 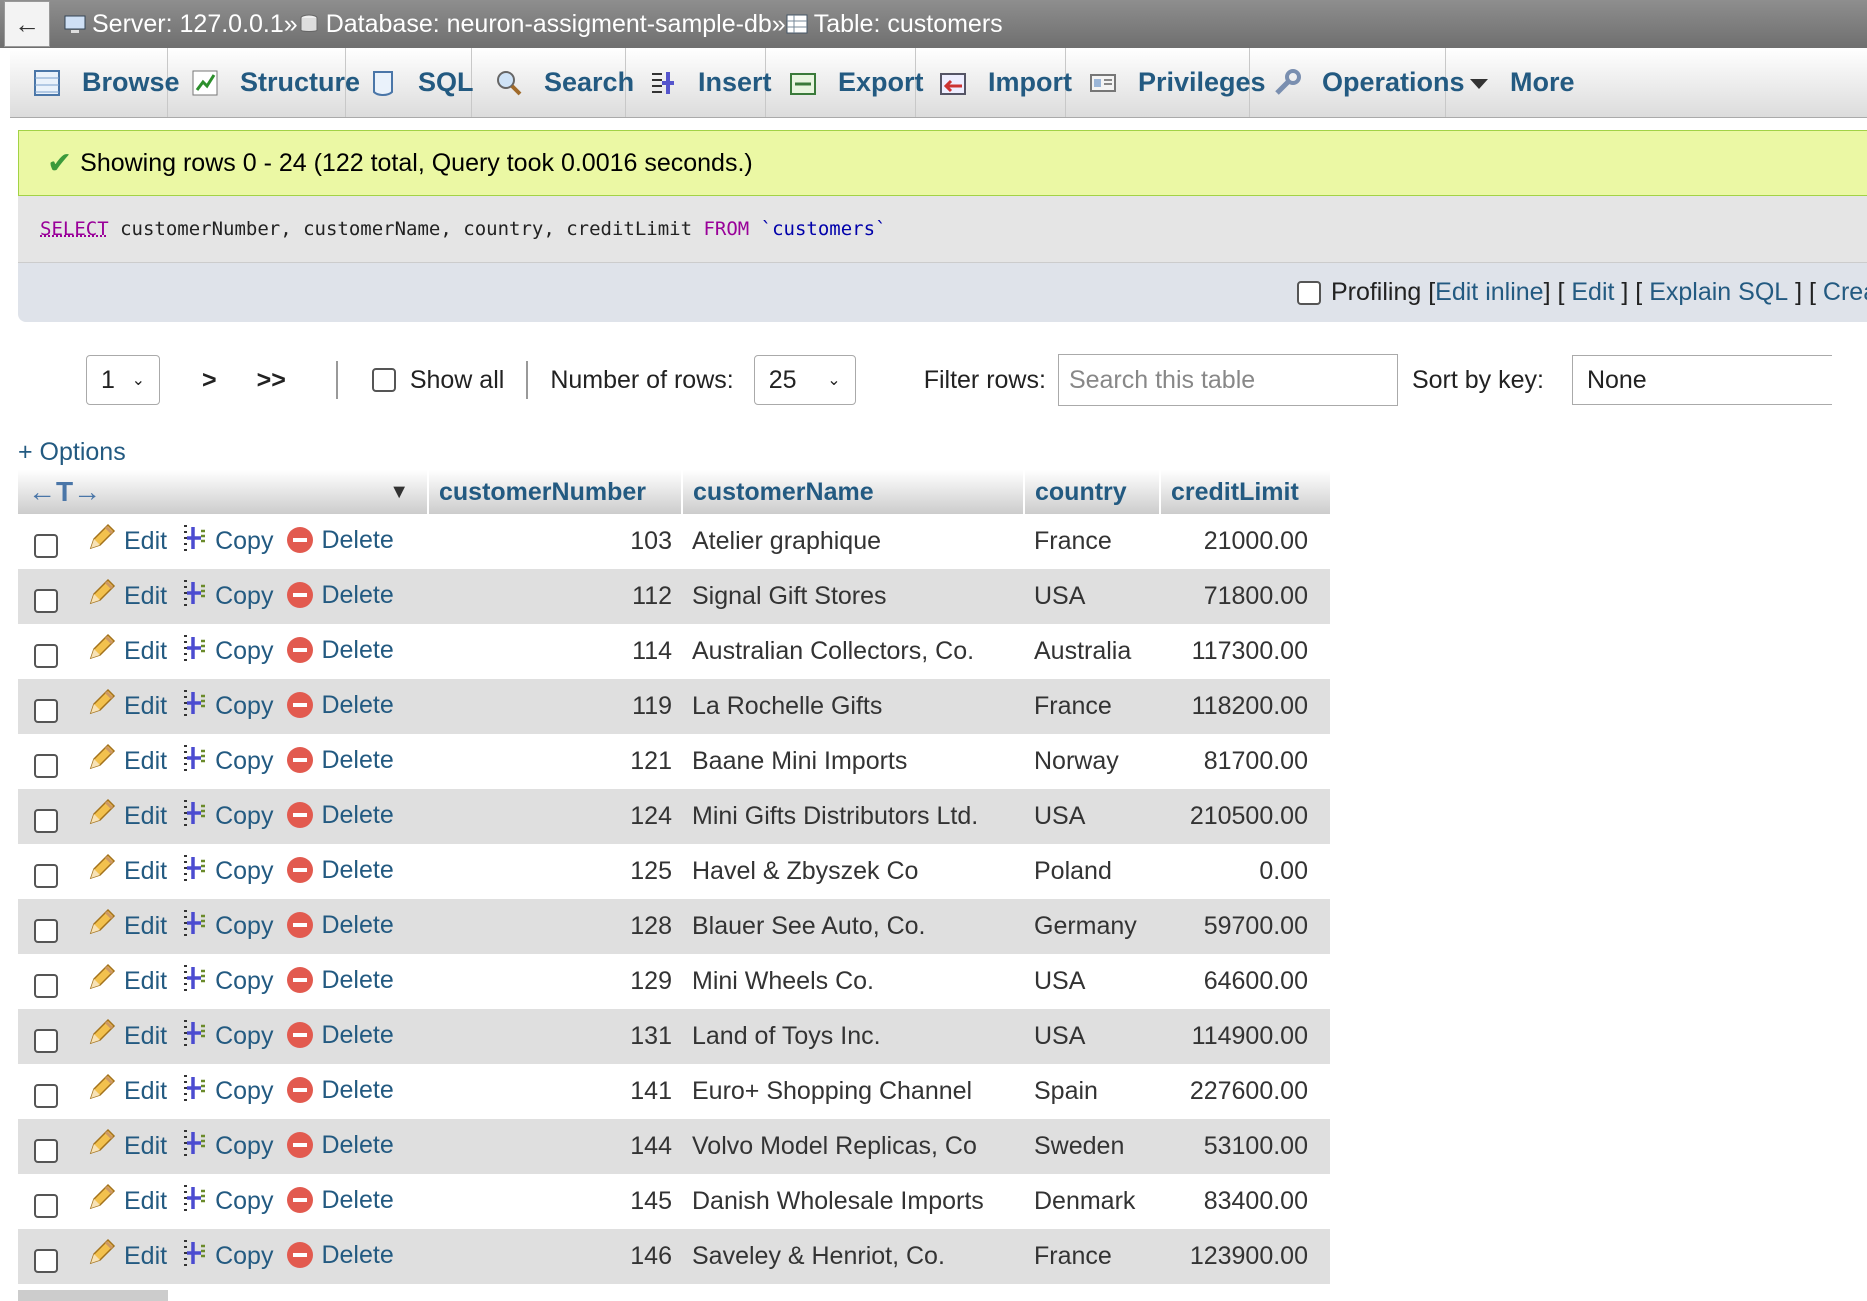 What do you see at coordinates (1227, 380) in the screenshot?
I see `filter-input: Search this table` at bounding box center [1227, 380].